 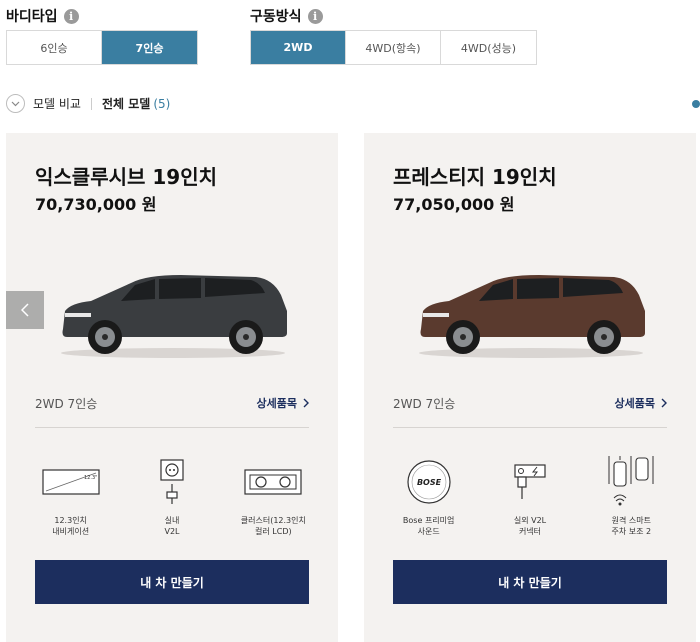 What do you see at coordinates (273, 526) in the screenshot?
I see `feature-label: 클러스터(12.3인치 컬러 LCD)` at bounding box center [273, 526].